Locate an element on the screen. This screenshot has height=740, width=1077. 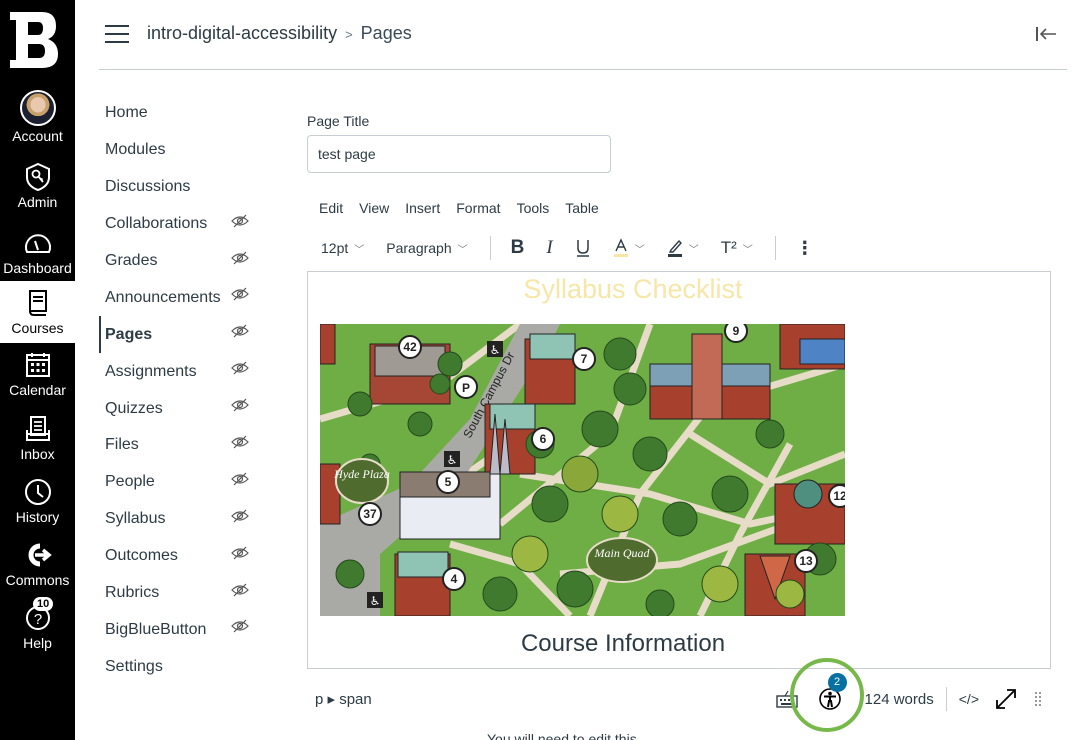
bold-button: B is located at coordinates (518, 248).